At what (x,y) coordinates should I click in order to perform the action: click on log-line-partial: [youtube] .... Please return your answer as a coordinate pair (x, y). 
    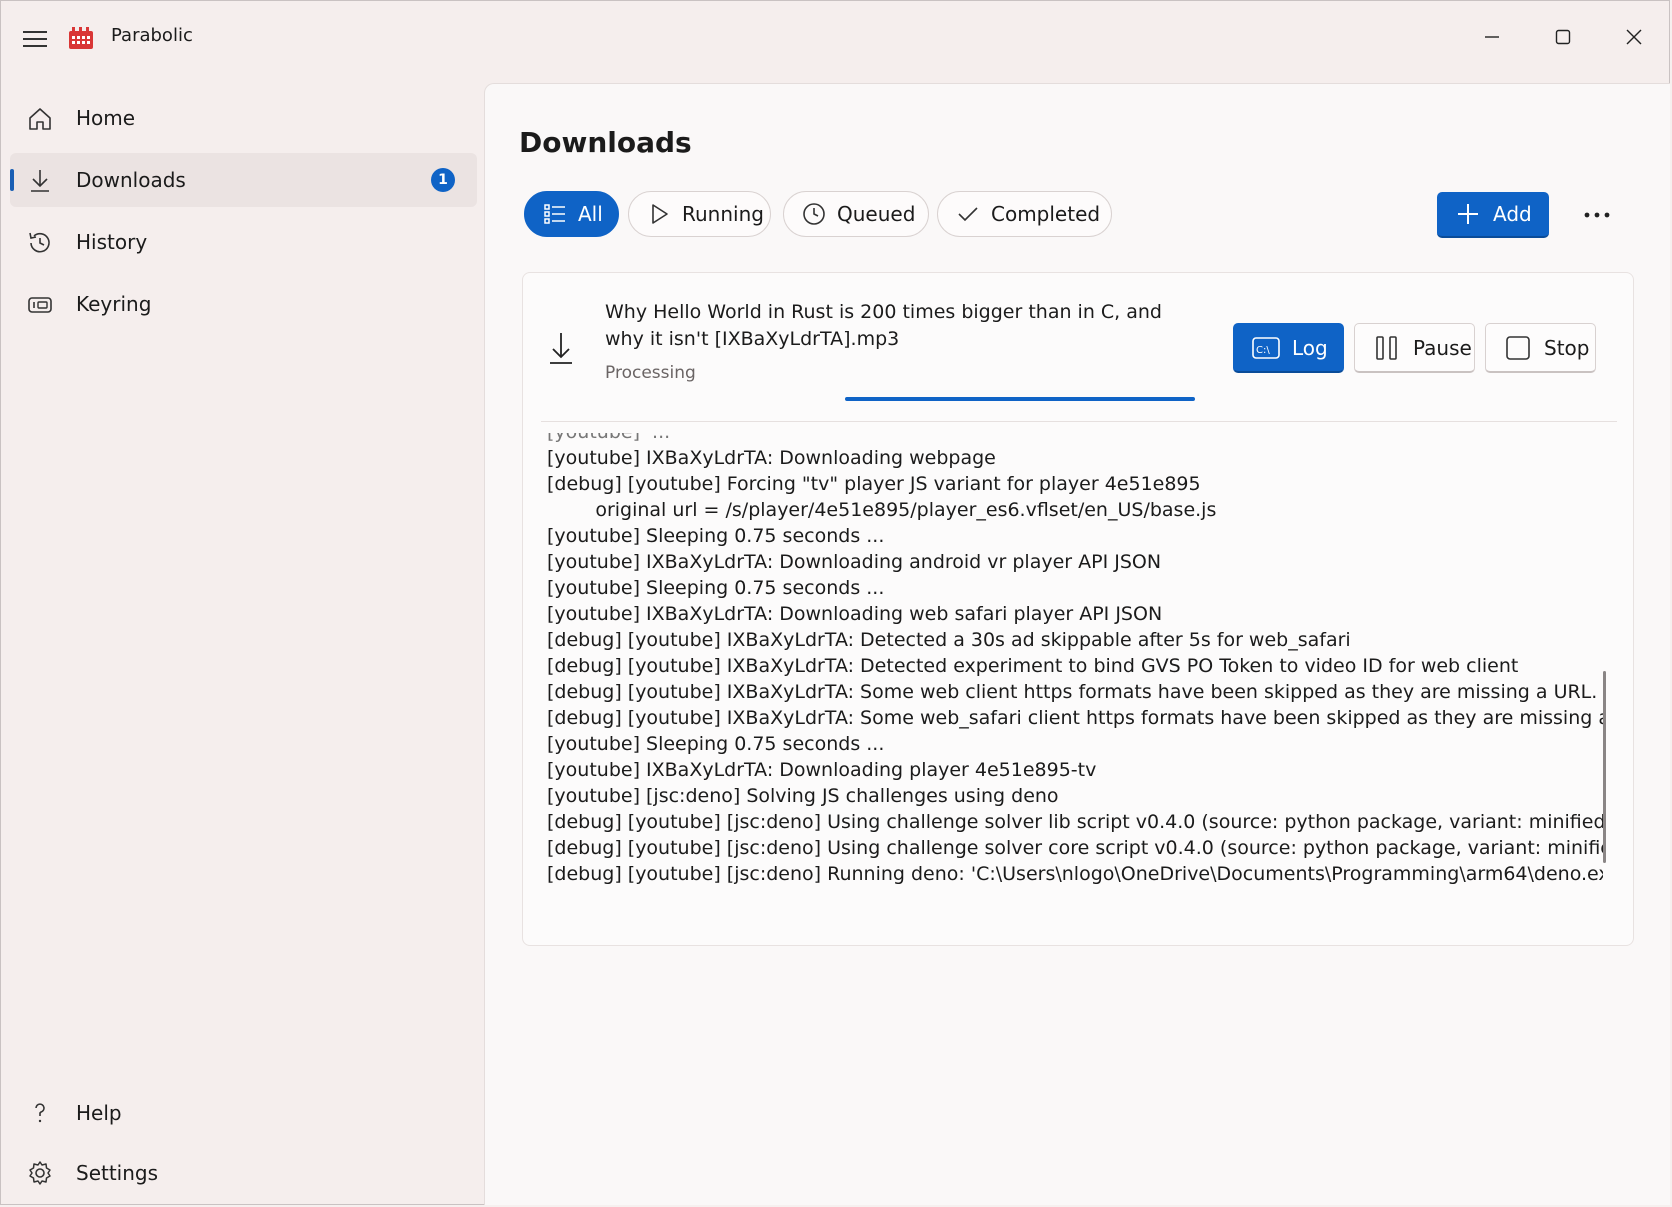
    Looking at the image, I should click on (608, 439).